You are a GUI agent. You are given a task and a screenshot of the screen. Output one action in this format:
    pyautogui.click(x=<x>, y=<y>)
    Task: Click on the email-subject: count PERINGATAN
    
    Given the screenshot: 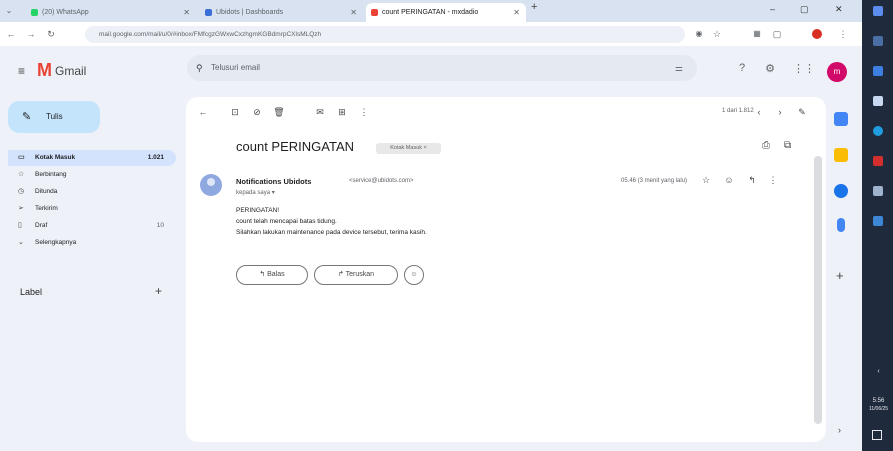 What is the action you would take?
    pyautogui.click(x=295, y=146)
    